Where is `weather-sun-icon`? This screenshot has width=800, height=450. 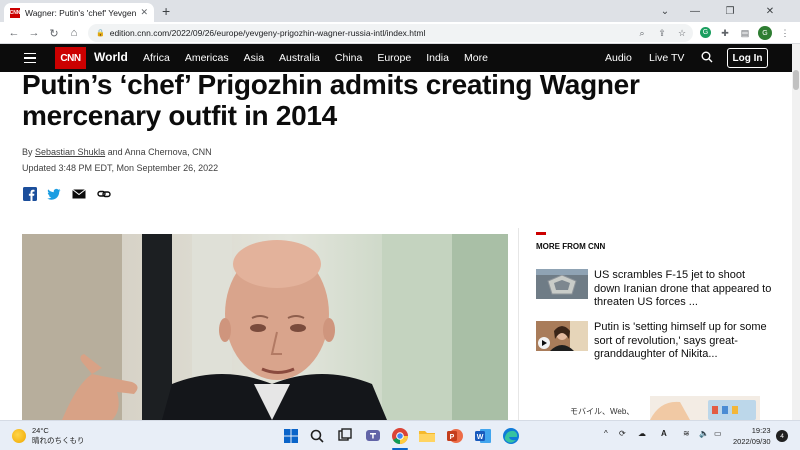 weather-sun-icon is located at coordinates (19, 436).